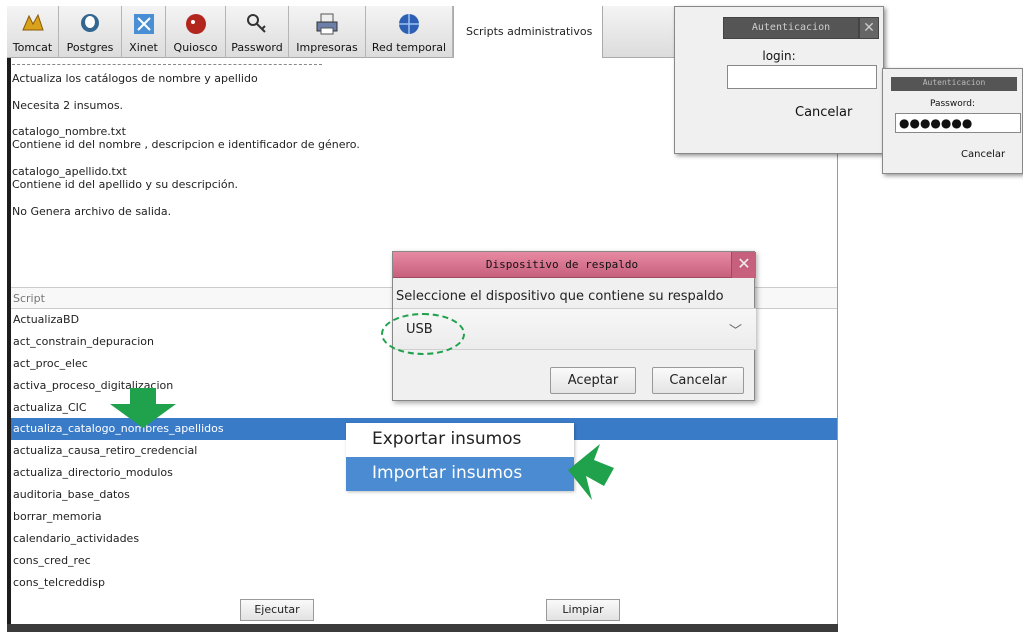  I want to click on tool-red-temporal: Red temporal, so click(409, 32).